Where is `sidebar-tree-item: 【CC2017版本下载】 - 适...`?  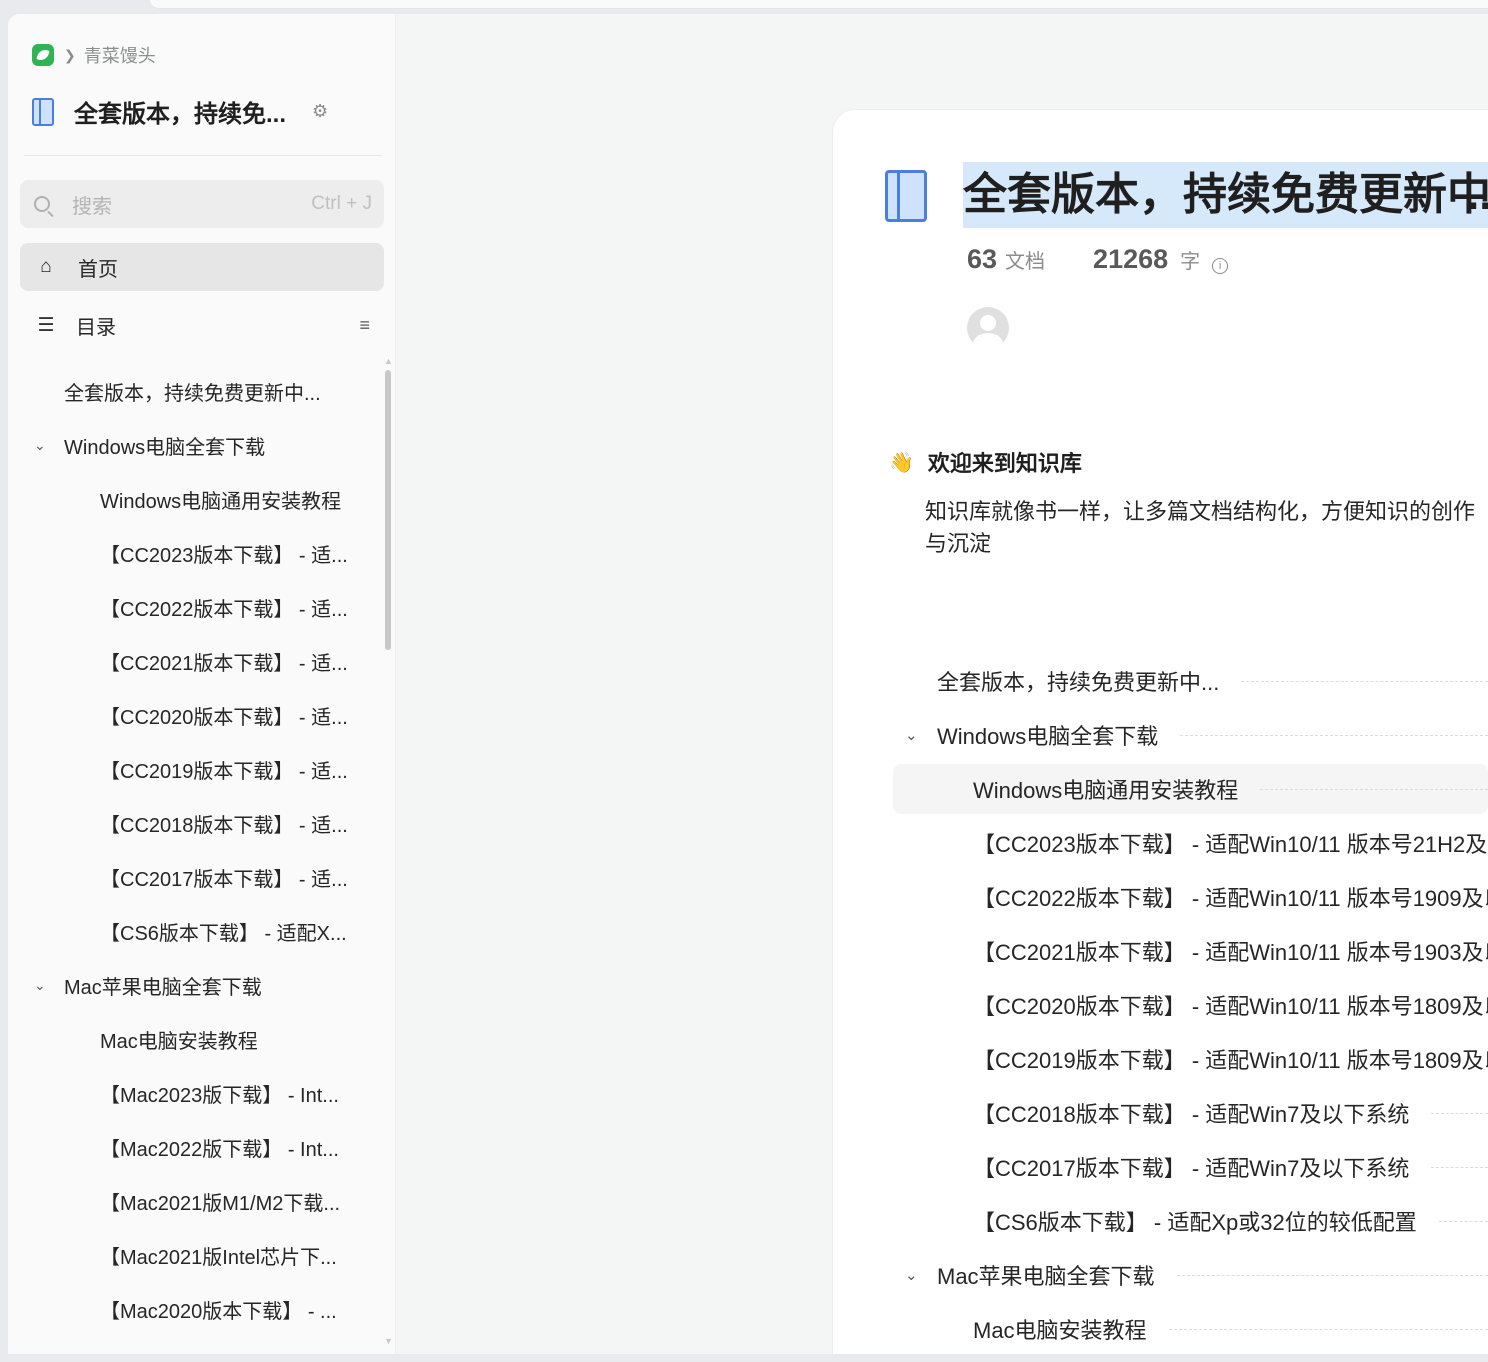
sidebar-tree-item: 【CC2017版本下载】 - 适... is located at coordinates (178, 877).